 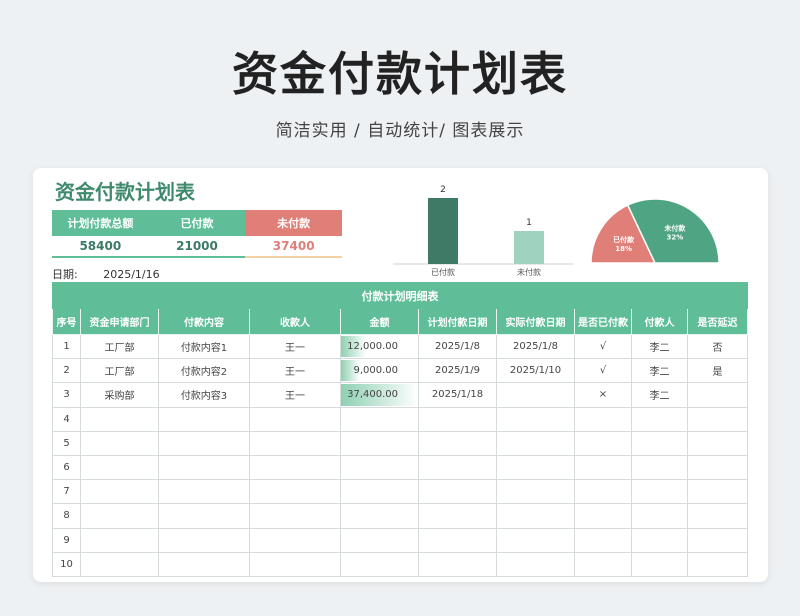 What do you see at coordinates (457, 395) in the screenshot?
I see `plan-date-cell: 2025/1/18` at bounding box center [457, 395].